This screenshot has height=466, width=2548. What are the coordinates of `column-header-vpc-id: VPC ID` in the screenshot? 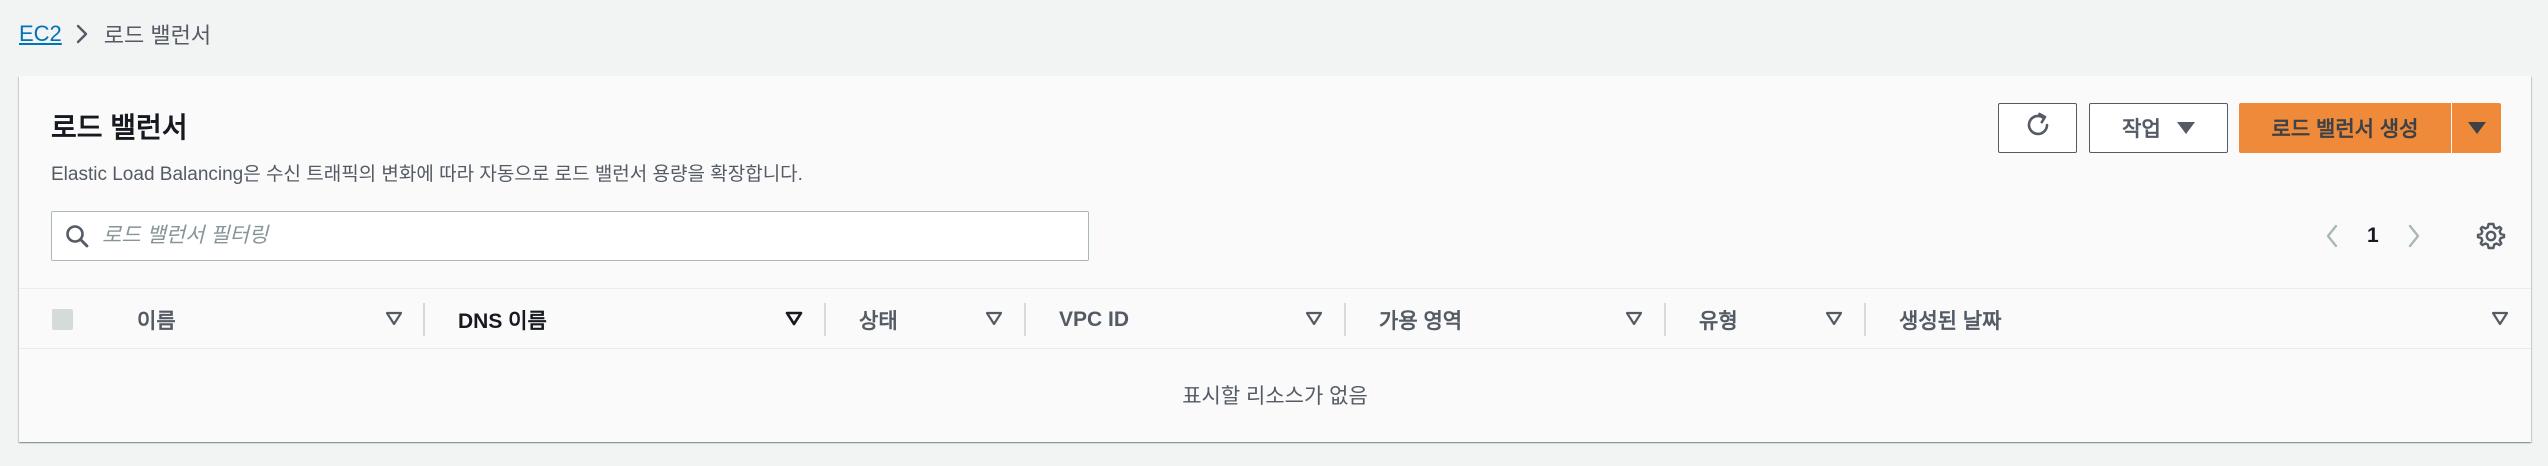 It's located at (1094, 319).